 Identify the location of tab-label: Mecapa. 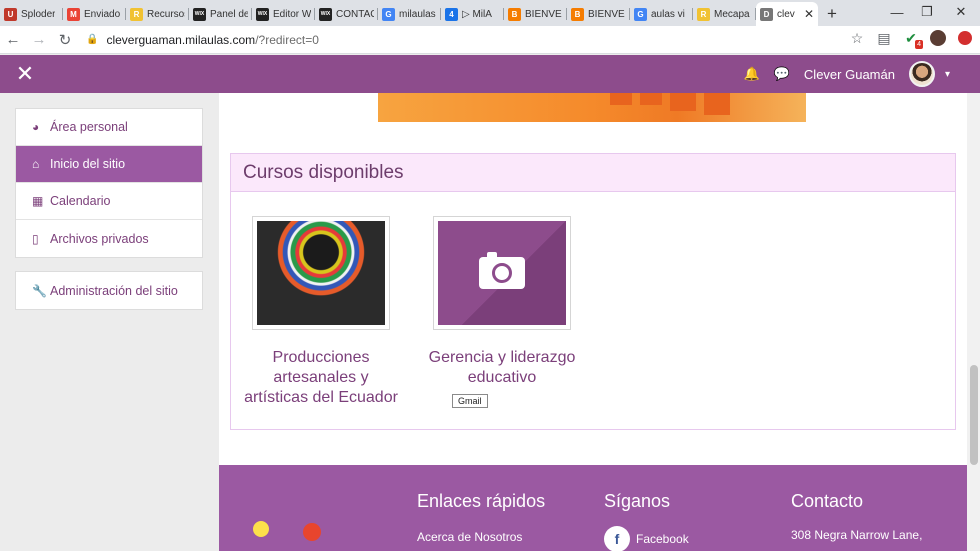
(732, 14).